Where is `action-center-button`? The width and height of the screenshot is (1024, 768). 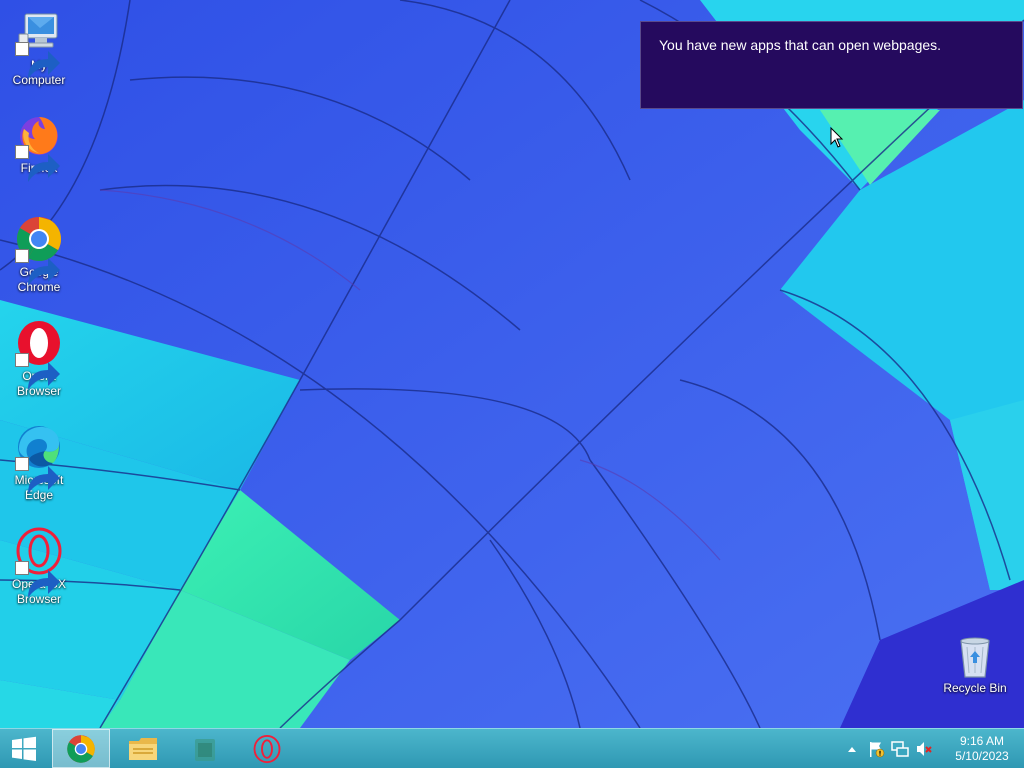 action-center-button is located at coordinates (876, 749).